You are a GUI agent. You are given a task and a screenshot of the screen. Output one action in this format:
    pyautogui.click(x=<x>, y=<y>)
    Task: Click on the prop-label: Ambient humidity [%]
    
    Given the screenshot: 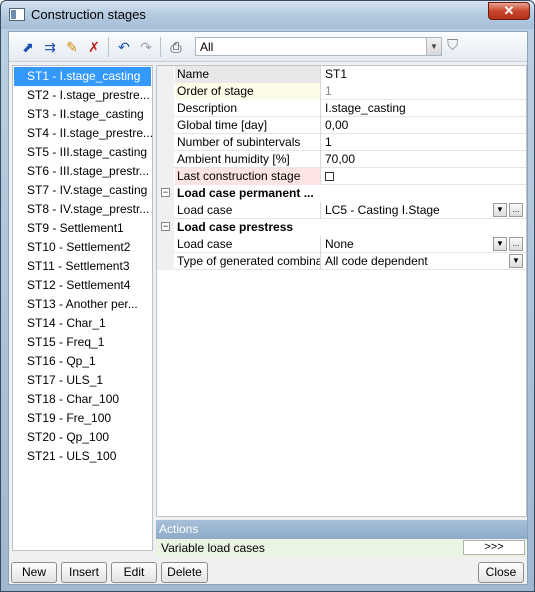 What is the action you would take?
    pyautogui.click(x=248, y=159)
    